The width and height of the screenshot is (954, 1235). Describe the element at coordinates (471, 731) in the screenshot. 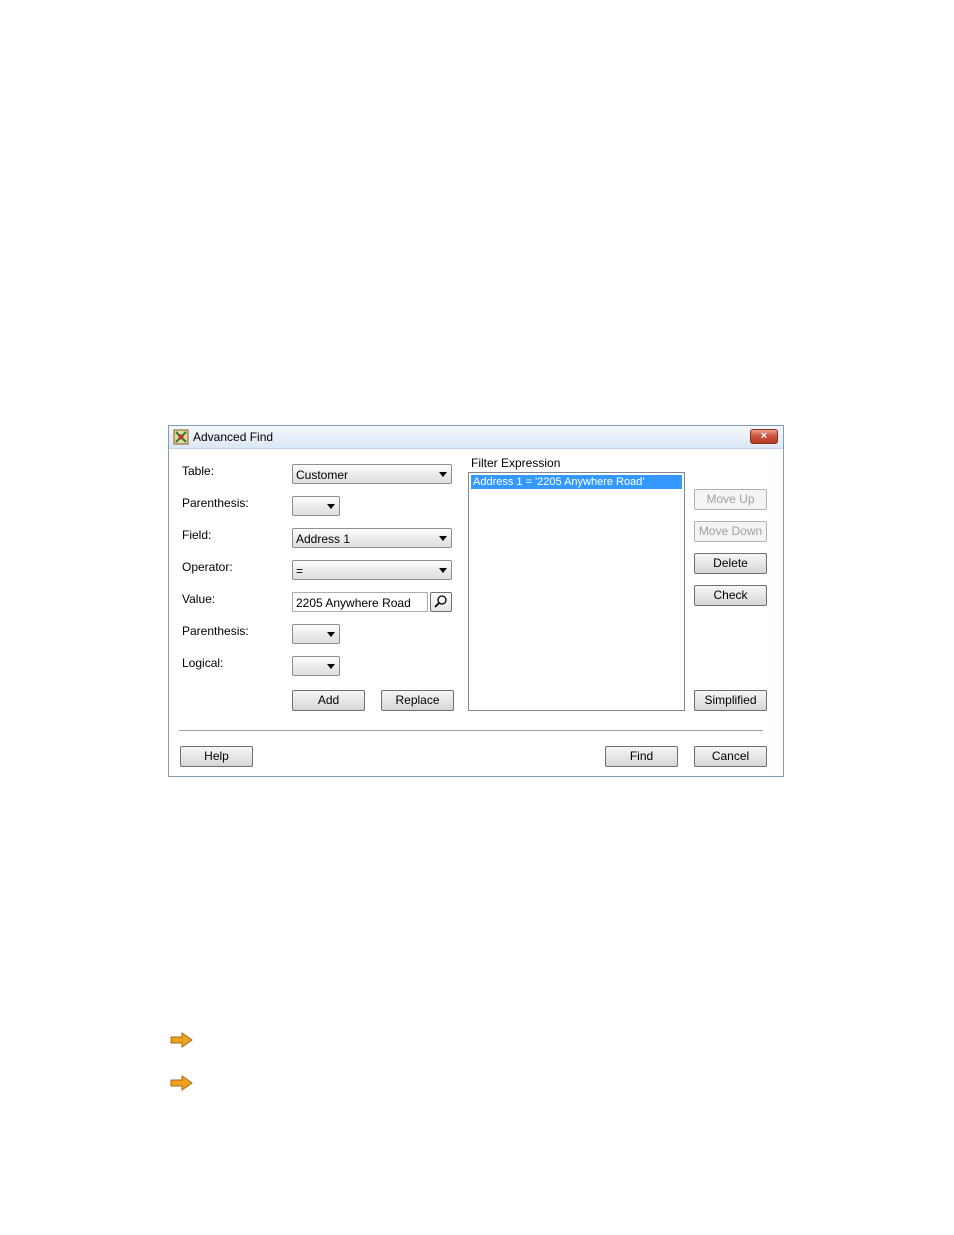

I see `separator` at that location.